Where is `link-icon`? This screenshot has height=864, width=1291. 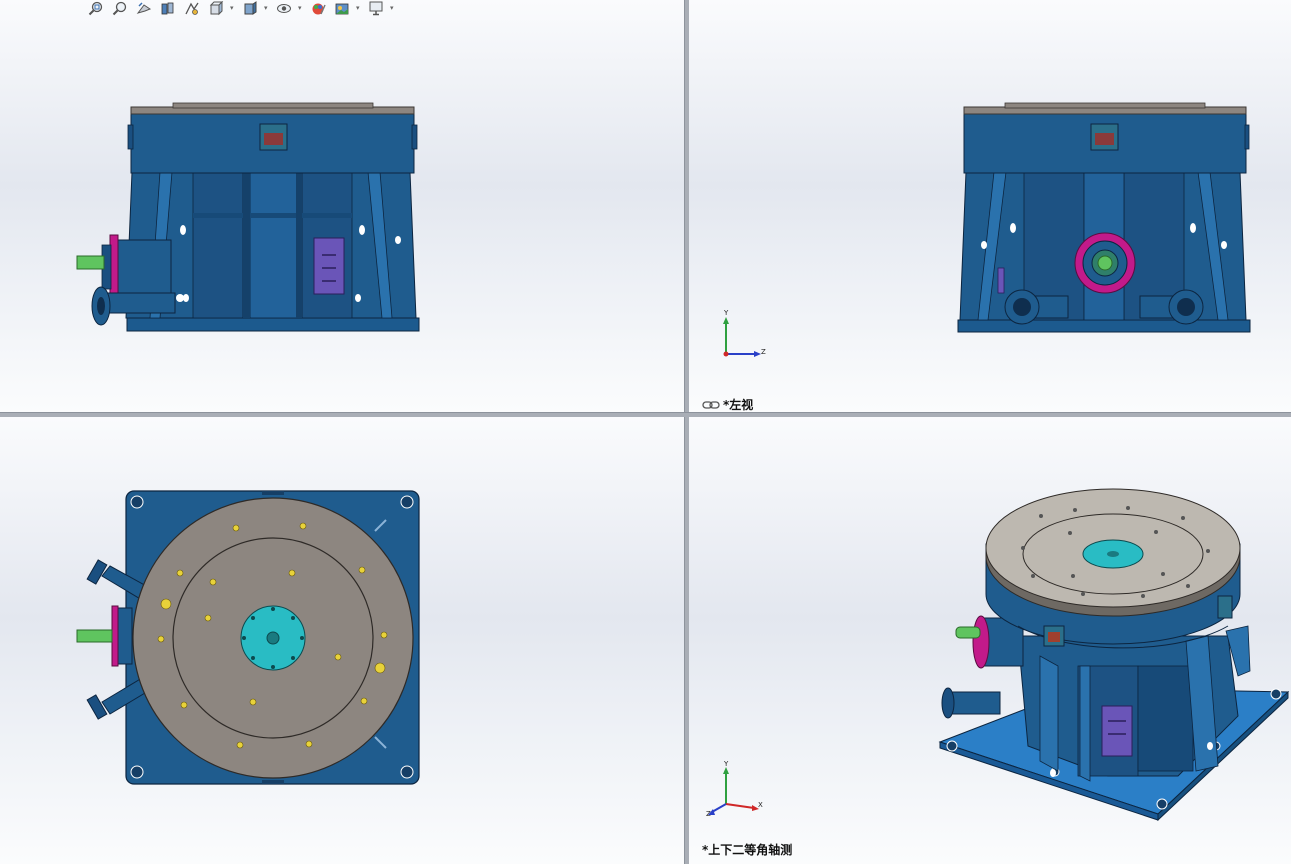
link-icon is located at coordinates (711, 405).